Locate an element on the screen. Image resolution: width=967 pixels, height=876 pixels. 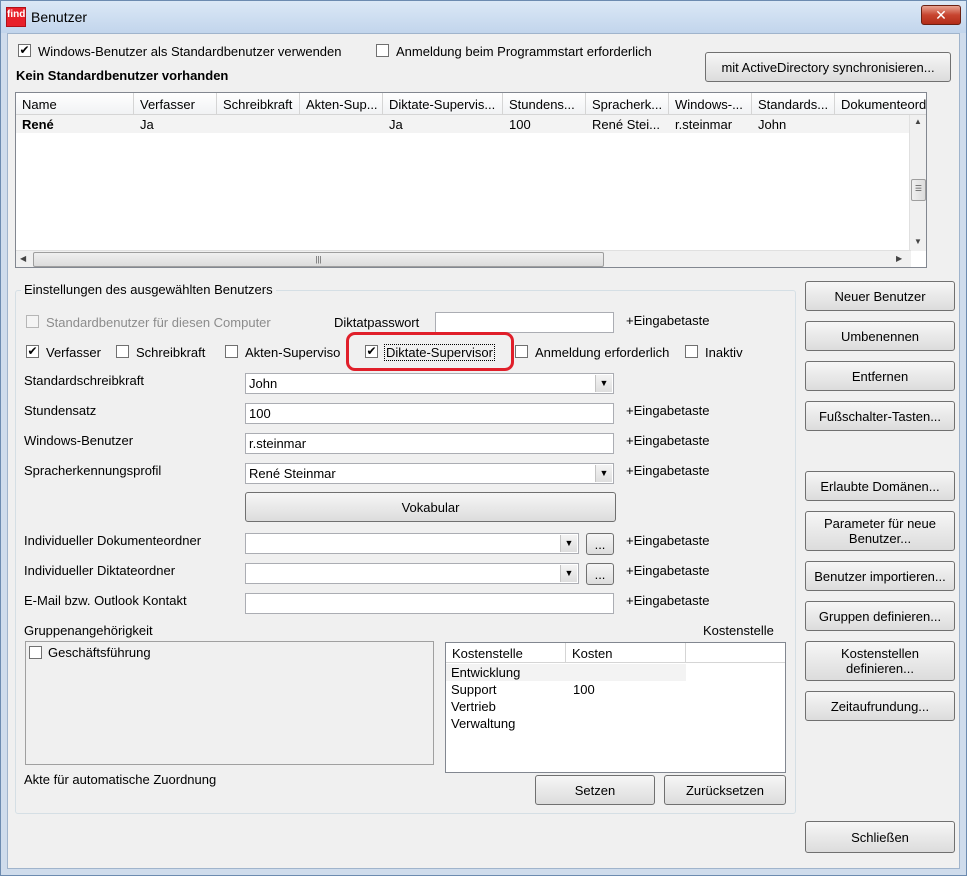
cell-windows-user: r.steinmar is located at coordinates (704, 124).